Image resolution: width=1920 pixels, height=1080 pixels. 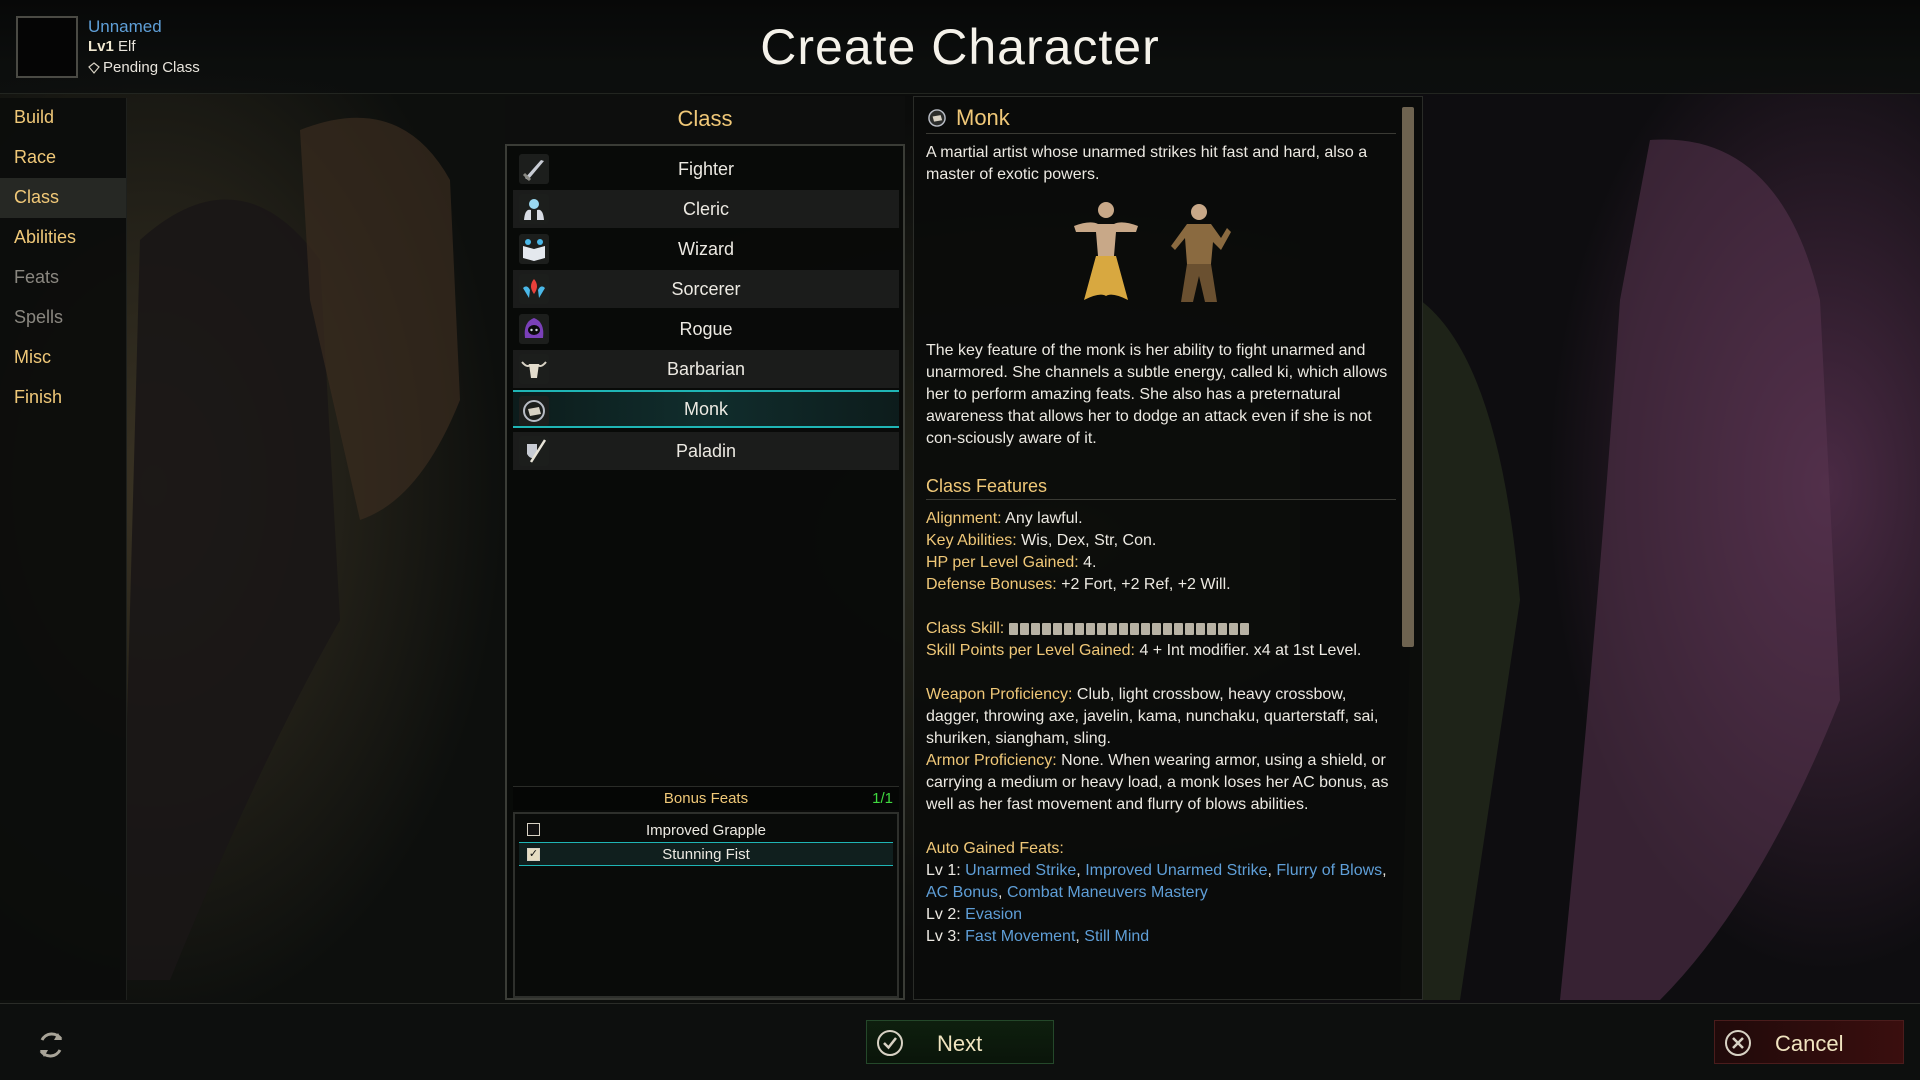 I want to click on flame-hands-icon, so click(x=534, y=289).